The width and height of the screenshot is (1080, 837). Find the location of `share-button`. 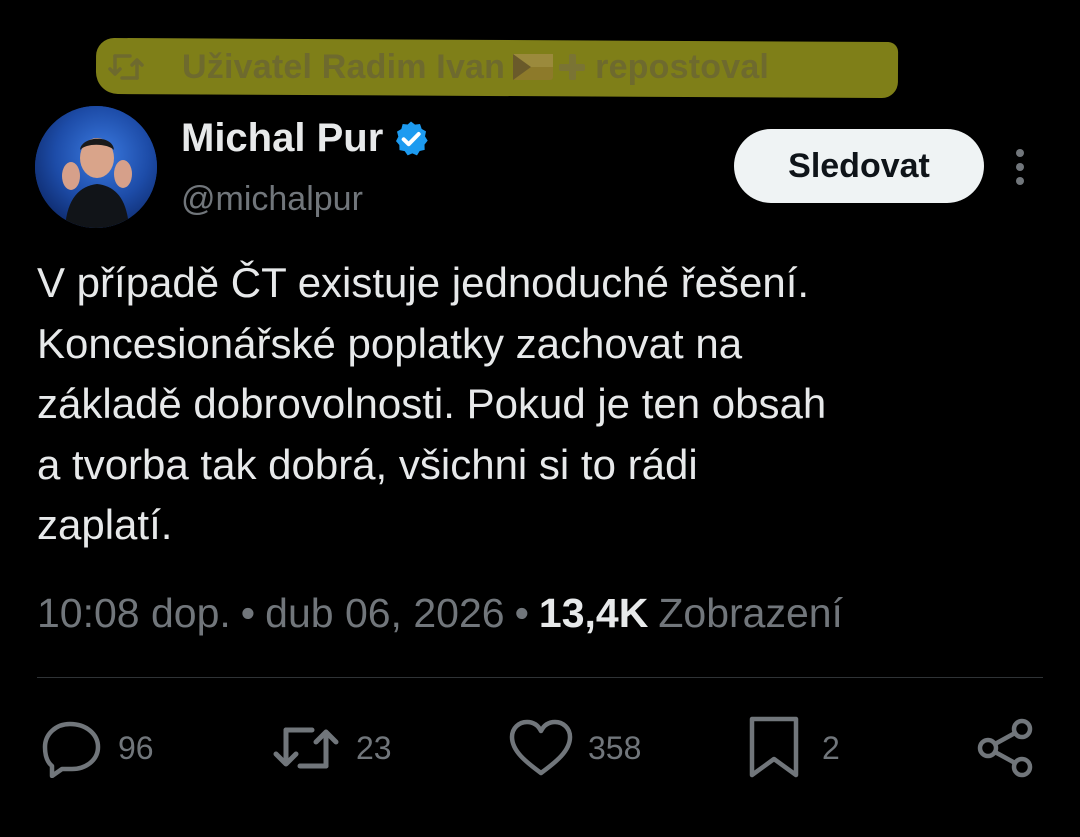

share-button is located at coordinates (1006, 748).